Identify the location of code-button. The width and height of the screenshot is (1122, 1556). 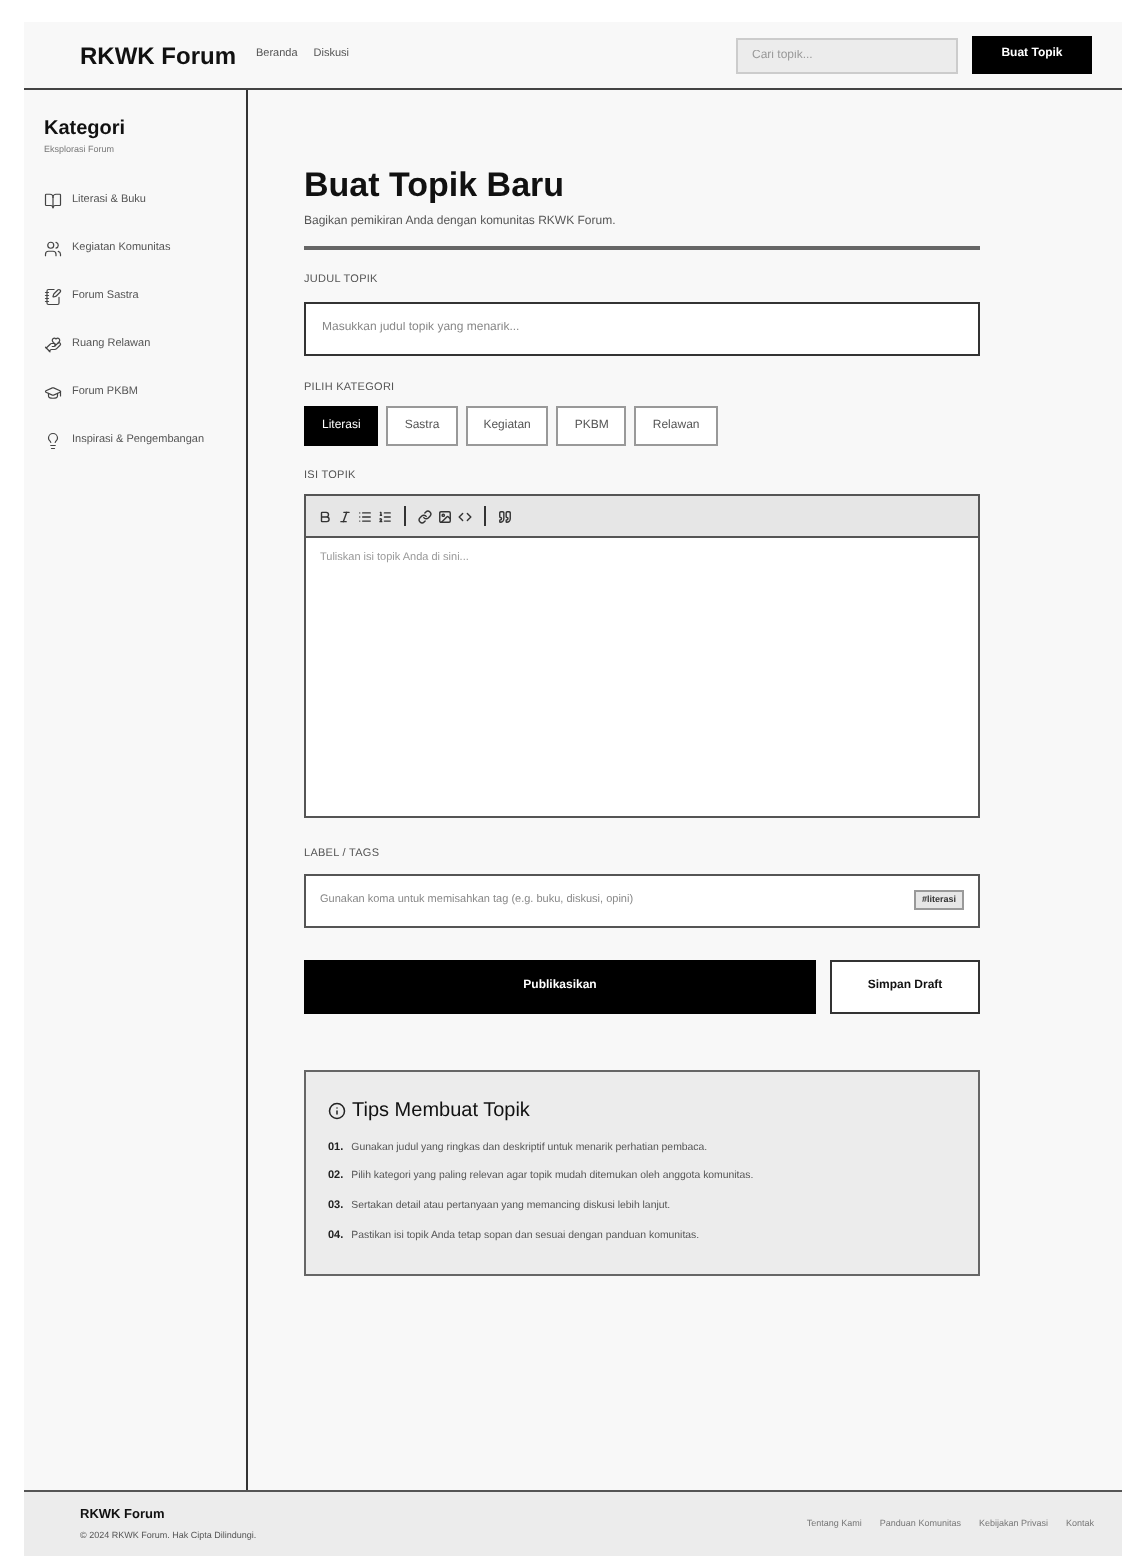
(465, 516).